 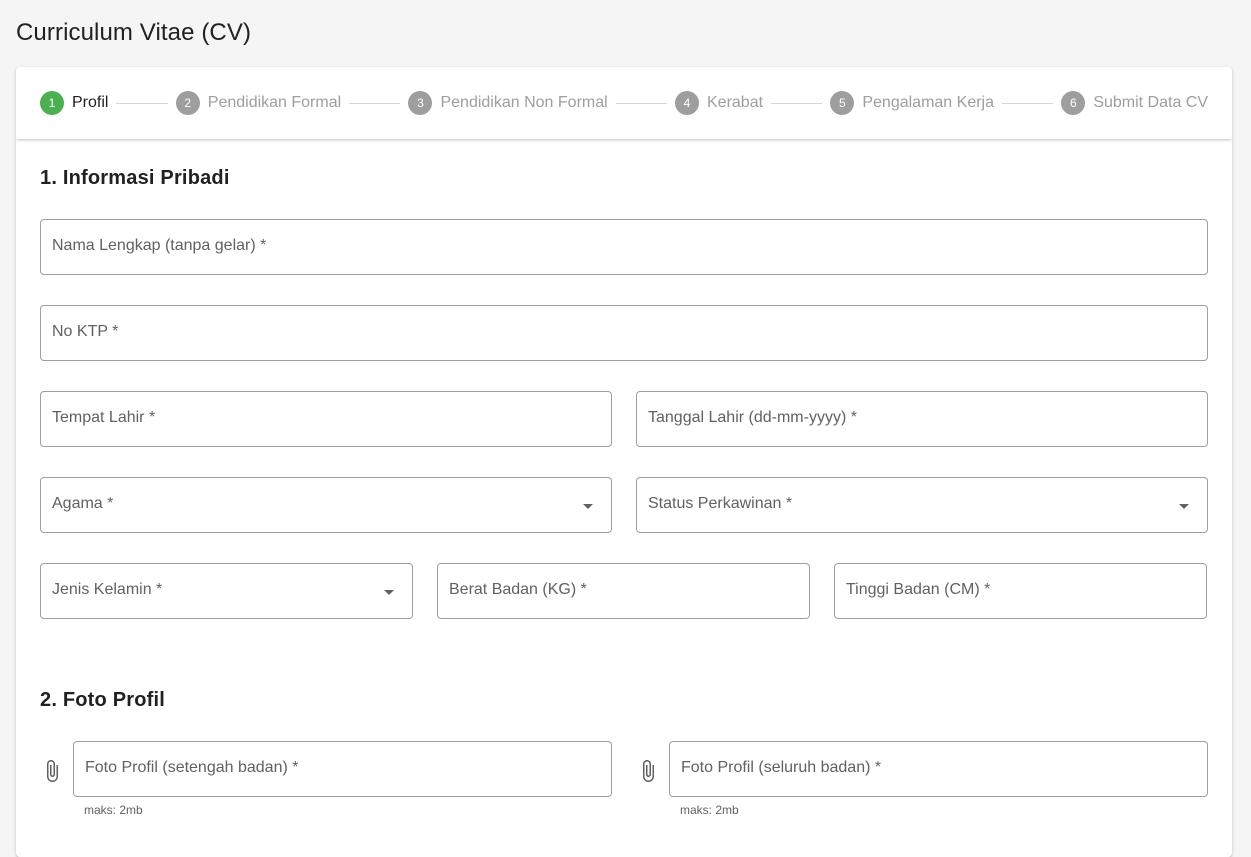 What do you see at coordinates (326, 505) in the screenshot?
I see `religion-select: Agama *` at bounding box center [326, 505].